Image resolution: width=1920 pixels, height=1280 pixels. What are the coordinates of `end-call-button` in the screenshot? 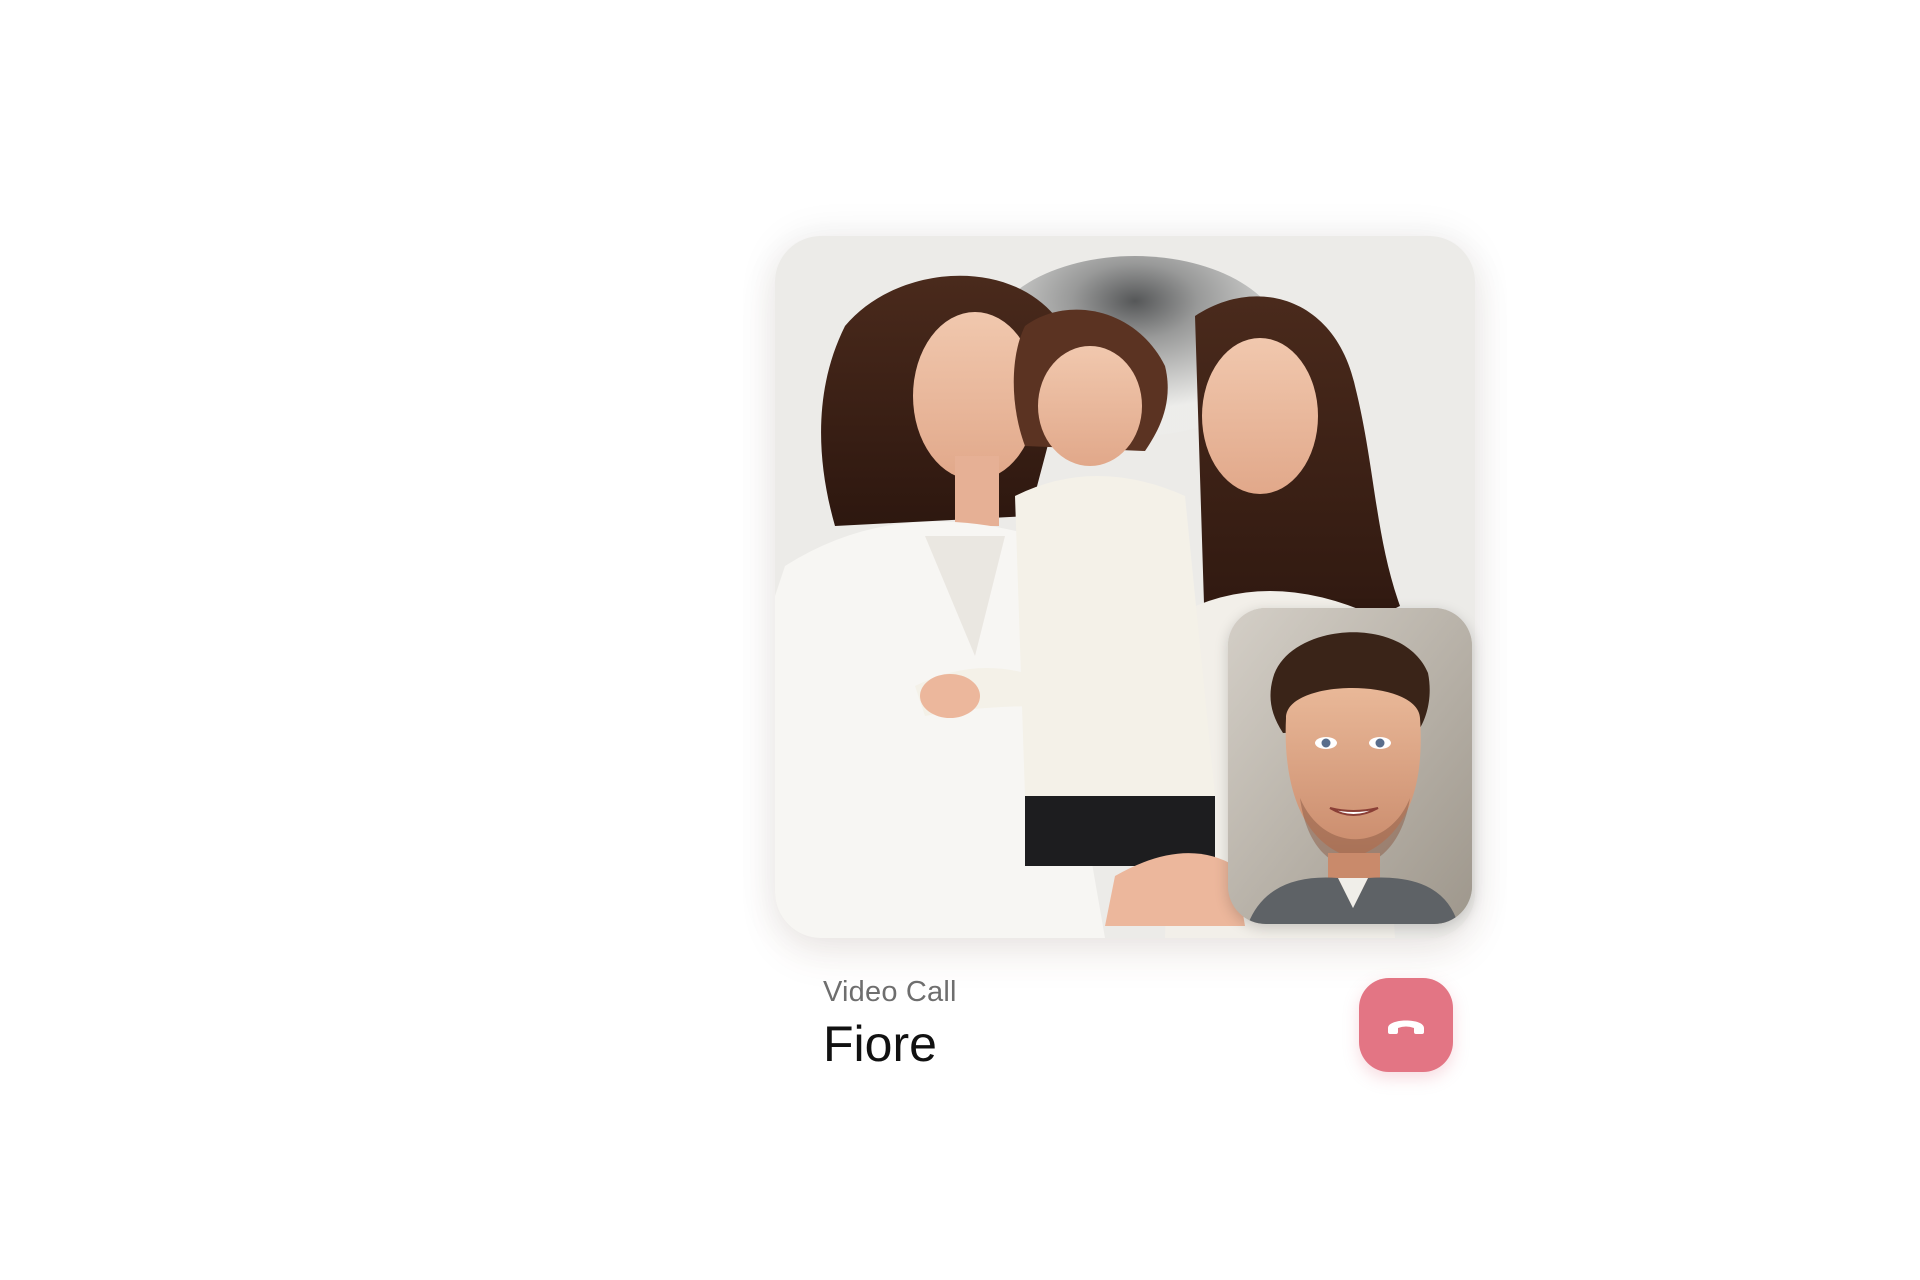 It's located at (1406, 1025).